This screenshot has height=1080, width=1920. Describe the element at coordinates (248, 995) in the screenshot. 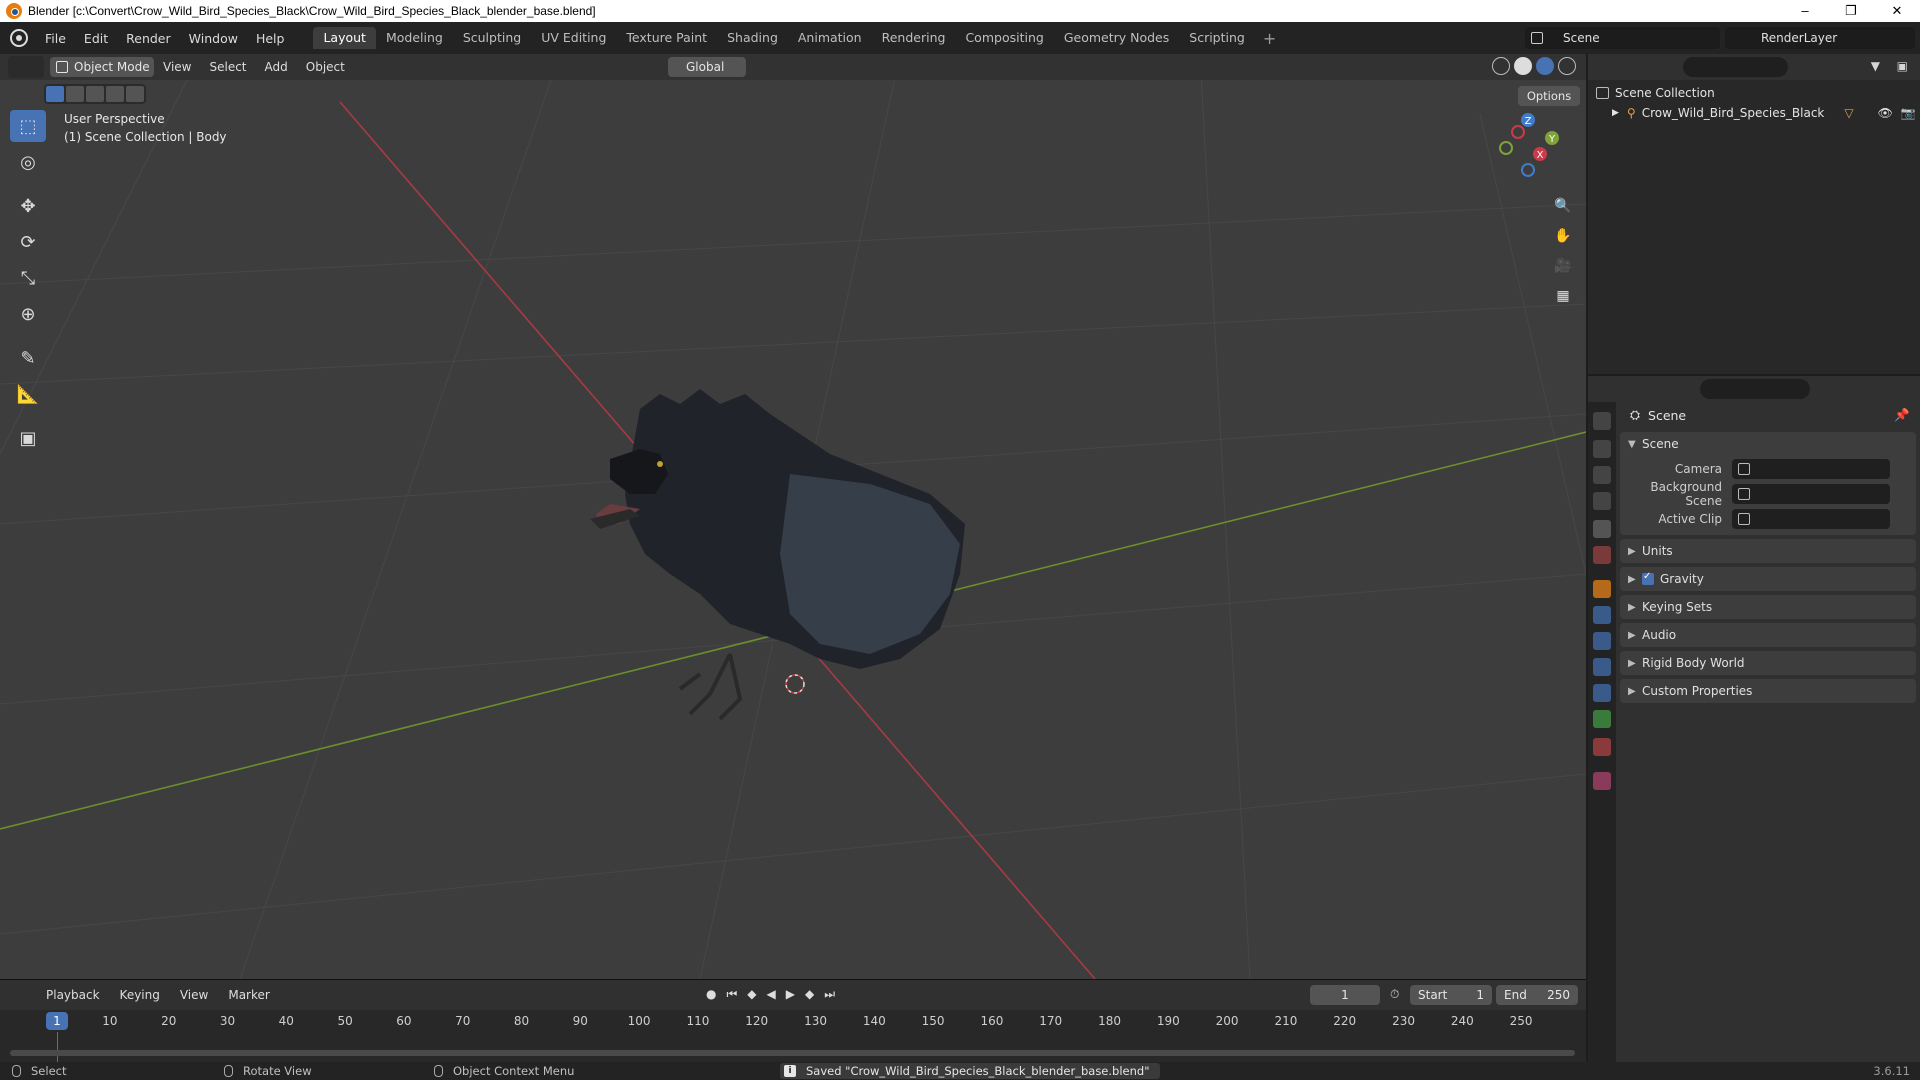

I see `timeline-menu-marker: Marker` at that location.